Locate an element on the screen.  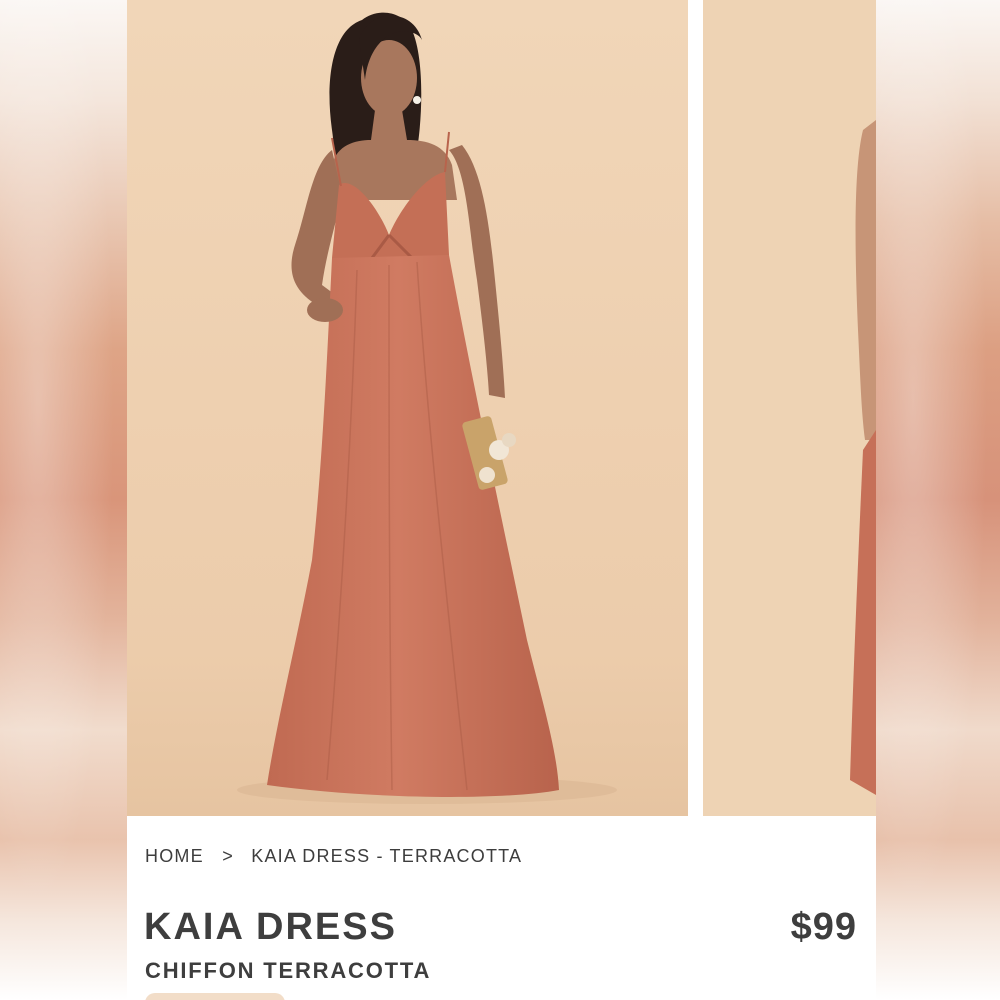
breadcrumb: HOME > KAIA DRESS - TERRACOTTA is located at coordinates (445, 858).